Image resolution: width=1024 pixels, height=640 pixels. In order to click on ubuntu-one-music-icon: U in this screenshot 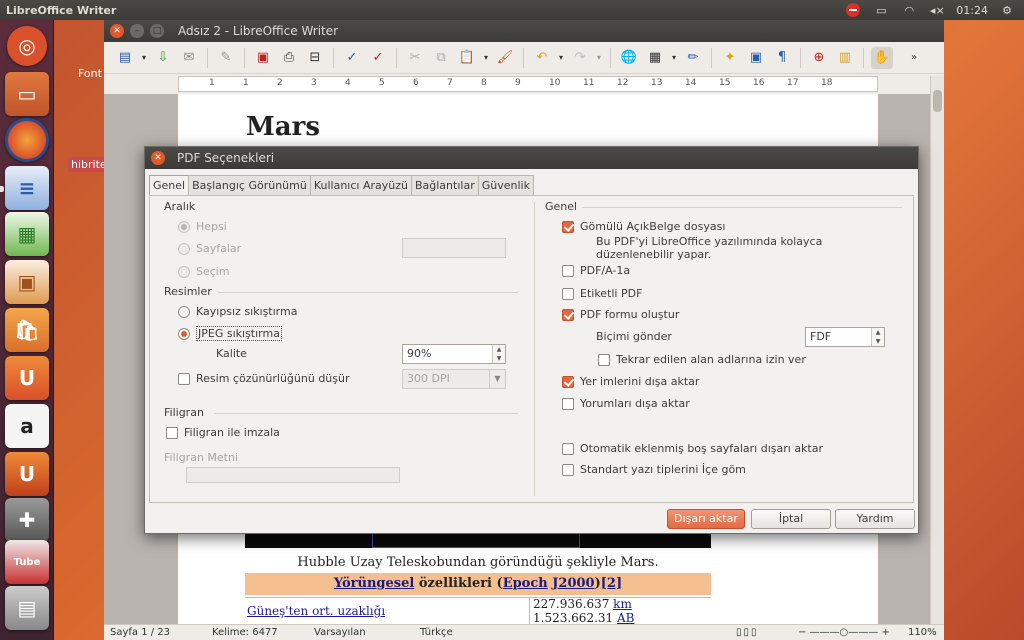, I will do `click(27, 474)`.